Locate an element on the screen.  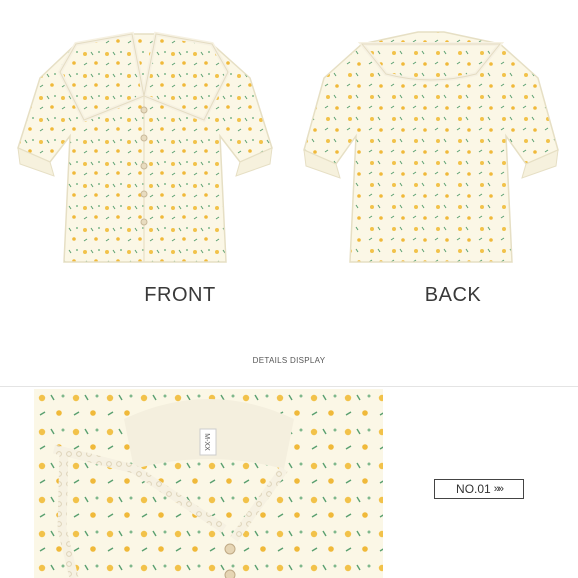
size-tag-text: M-XX is located at coordinates (206, 442).